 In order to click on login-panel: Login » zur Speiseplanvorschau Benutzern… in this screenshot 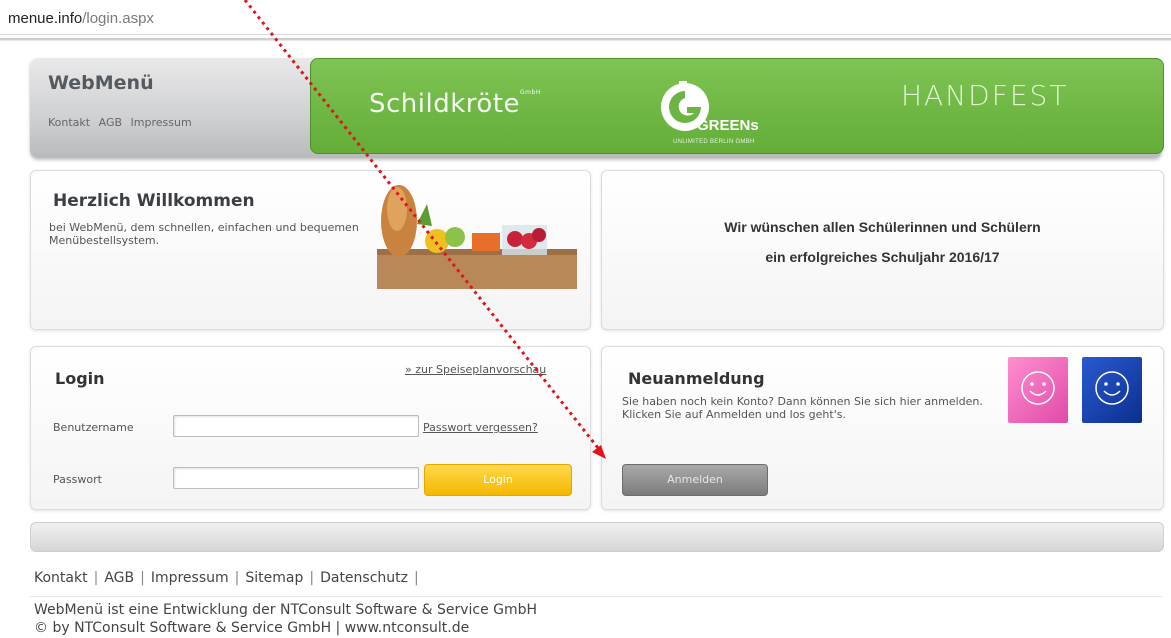, I will do `click(310, 428)`.